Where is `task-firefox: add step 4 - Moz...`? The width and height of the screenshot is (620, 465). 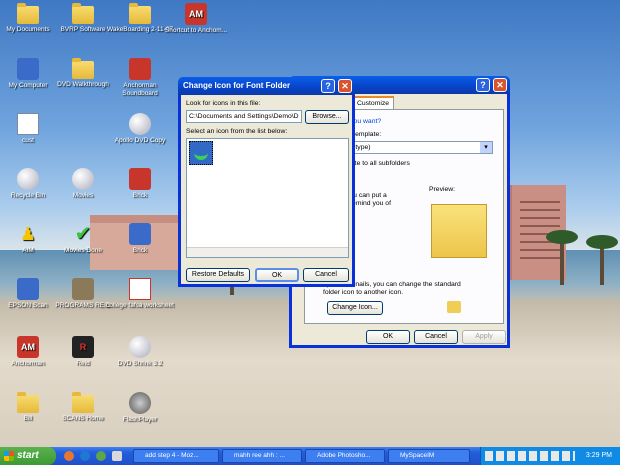 task-firefox: add step 4 - Moz... is located at coordinates (176, 456).